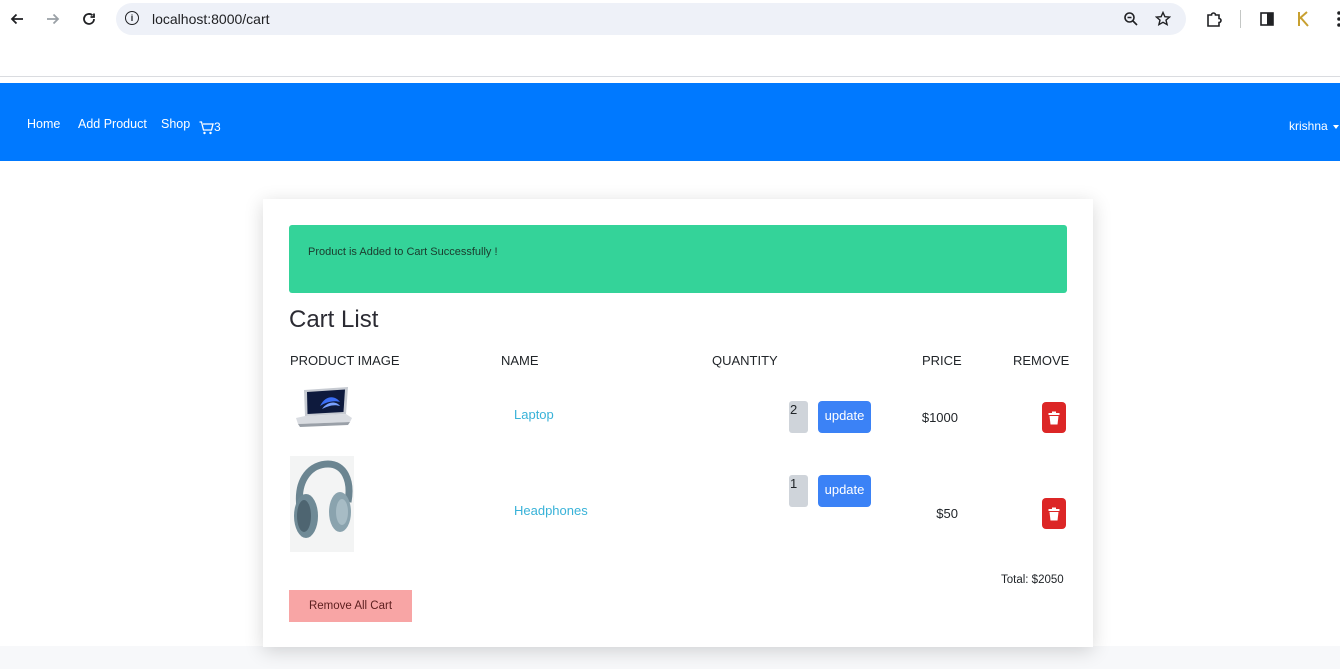 Image resolution: width=1340 pixels, height=669 pixels. Describe the element at coordinates (1303, 19) in the screenshot. I see `profile-icon` at that location.